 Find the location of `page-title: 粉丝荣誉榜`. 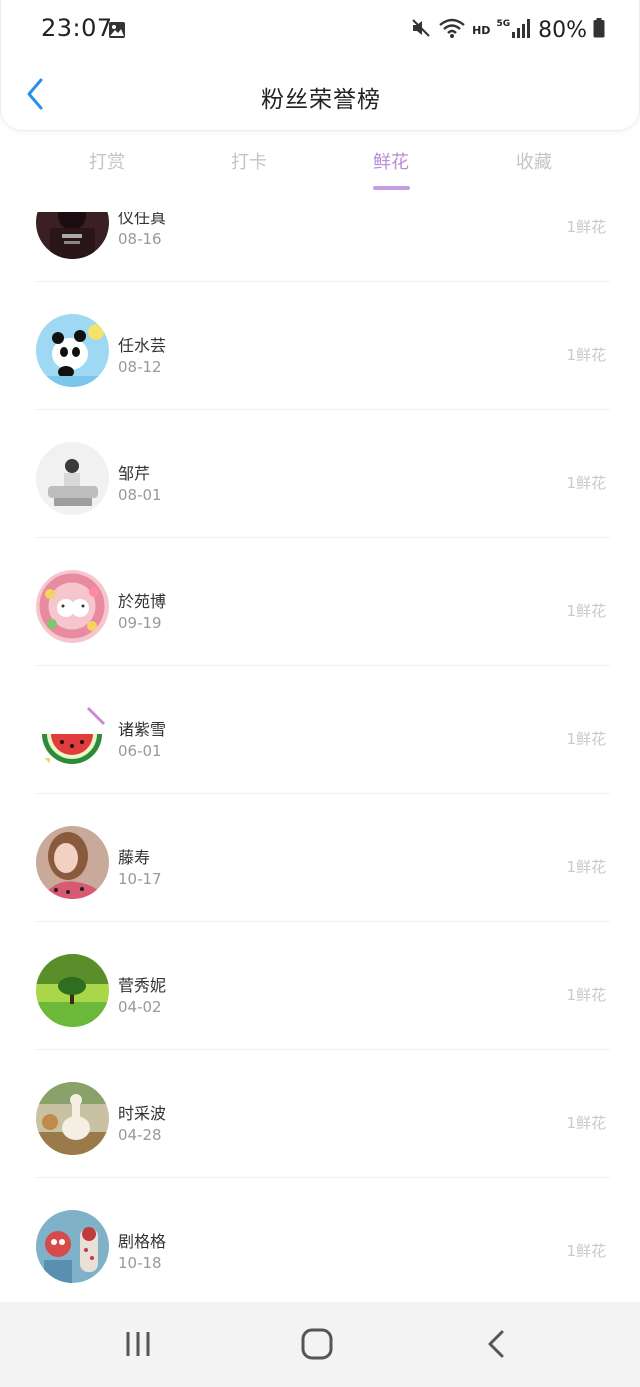

page-title: 粉丝荣誉榜 is located at coordinates (321, 100).